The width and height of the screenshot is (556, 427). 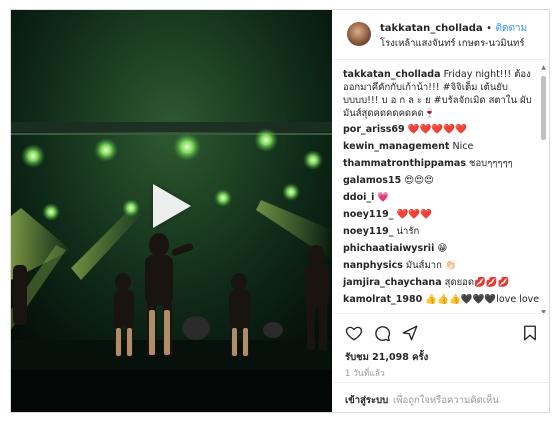 What do you see at coordinates (431, 28) in the screenshot?
I see `post-username: takkatan_chollada` at bounding box center [431, 28].